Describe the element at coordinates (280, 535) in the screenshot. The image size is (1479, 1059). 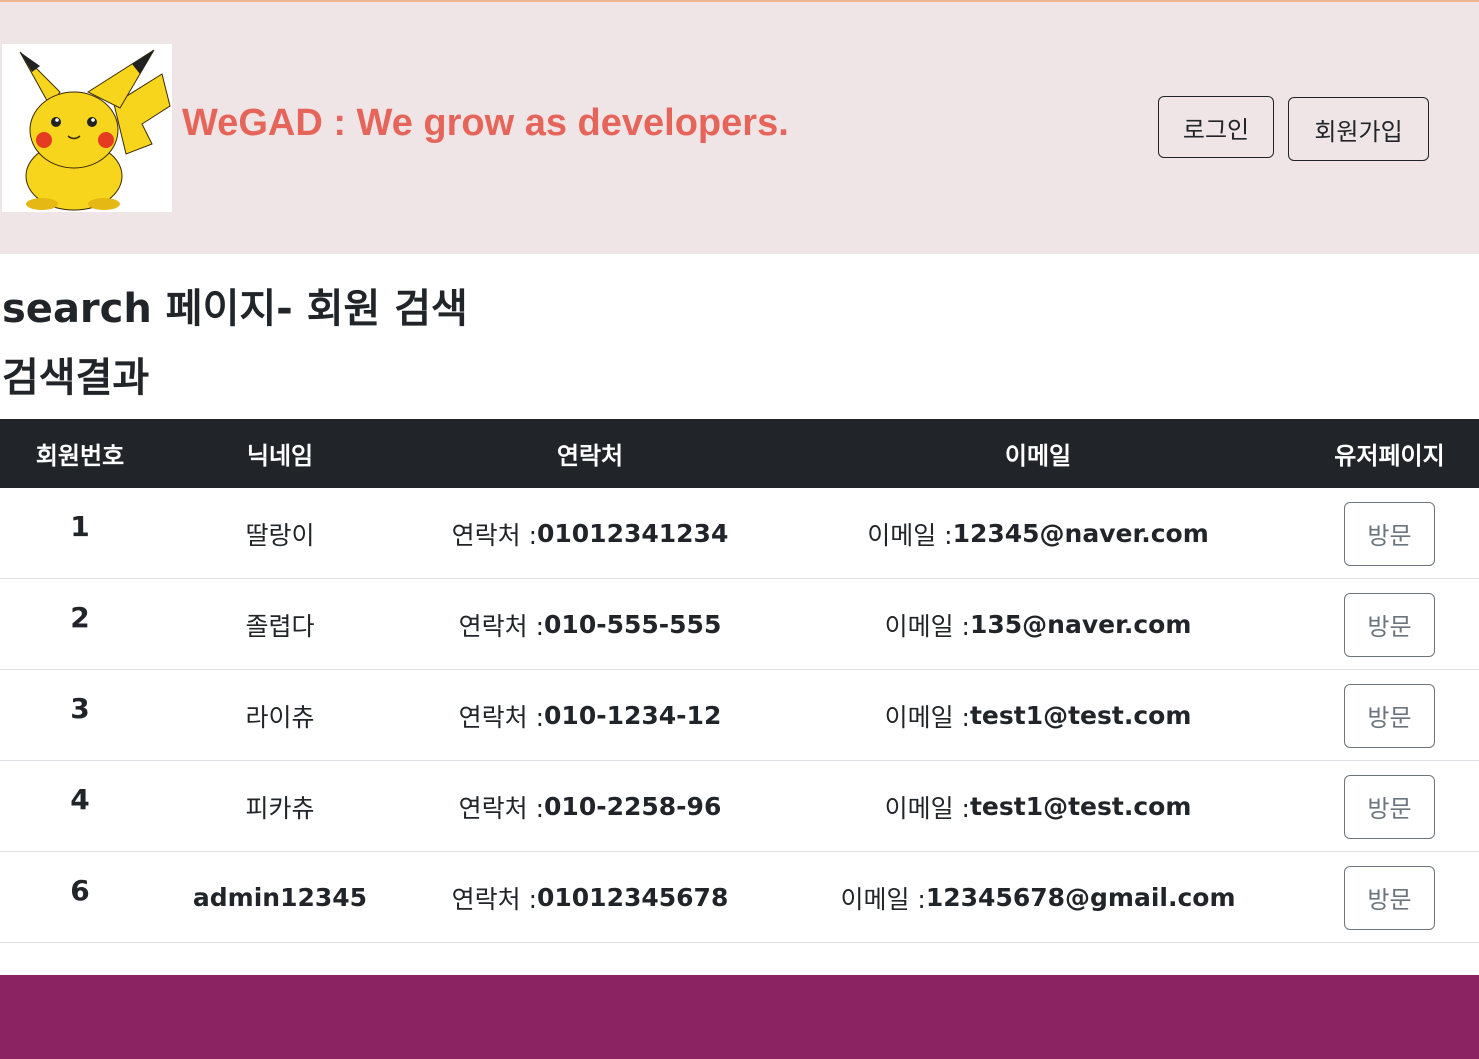
I see `nickname: 딸랑이` at that location.